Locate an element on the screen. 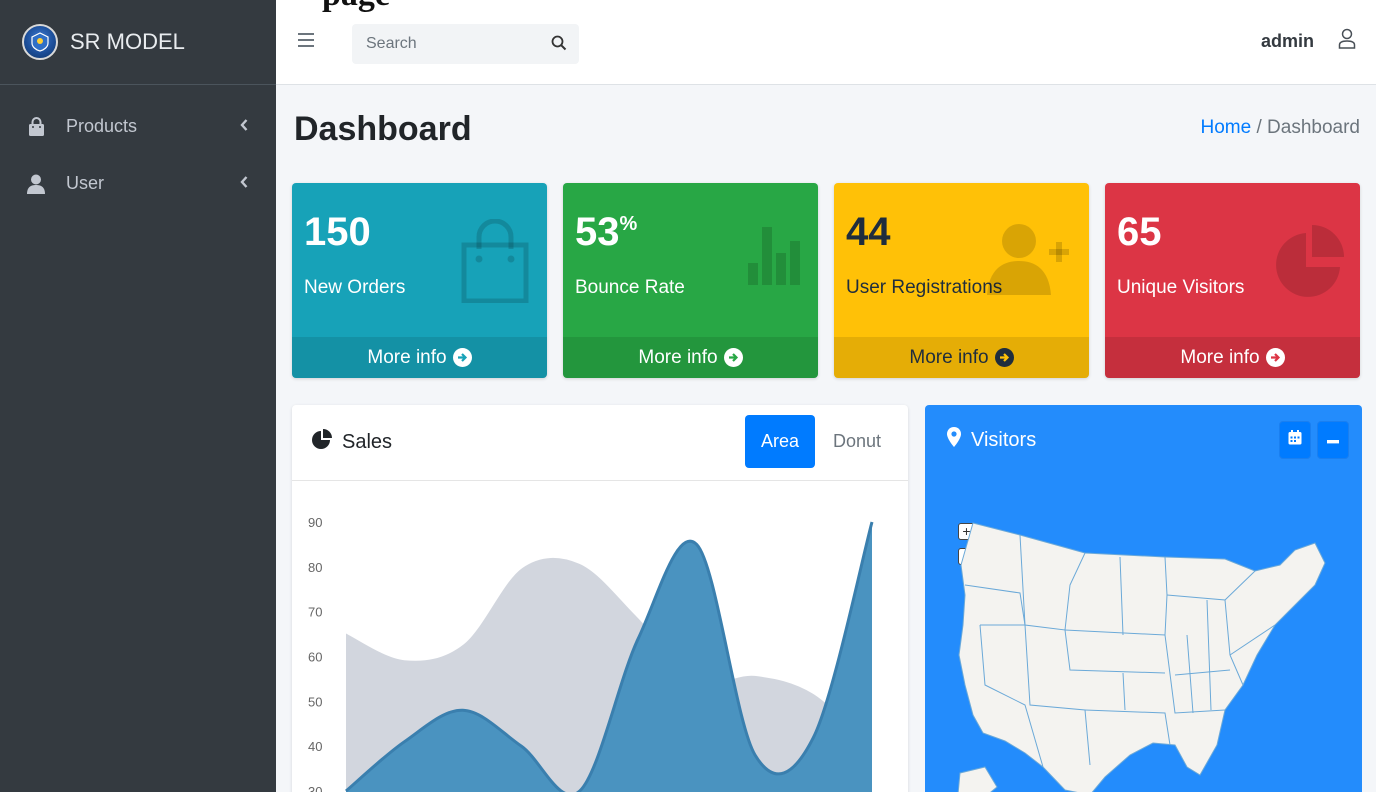 This screenshot has width=1376, height=792. usa-map is located at coordinates (1143, 648).